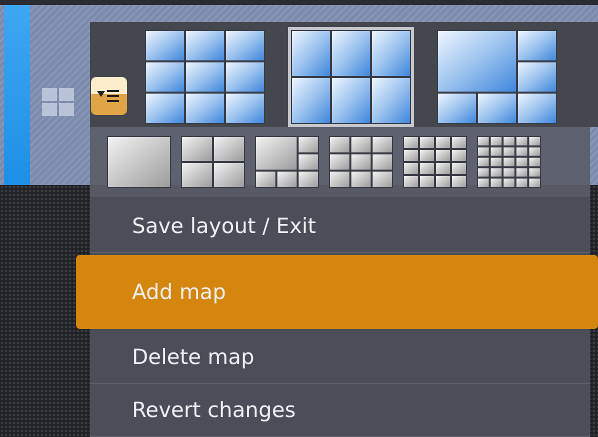 The width and height of the screenshot is (598, 437). Describe the element at coordinates (340, 226) in the screenshot. I see `menu-item: Save layout / Exit` at that location.